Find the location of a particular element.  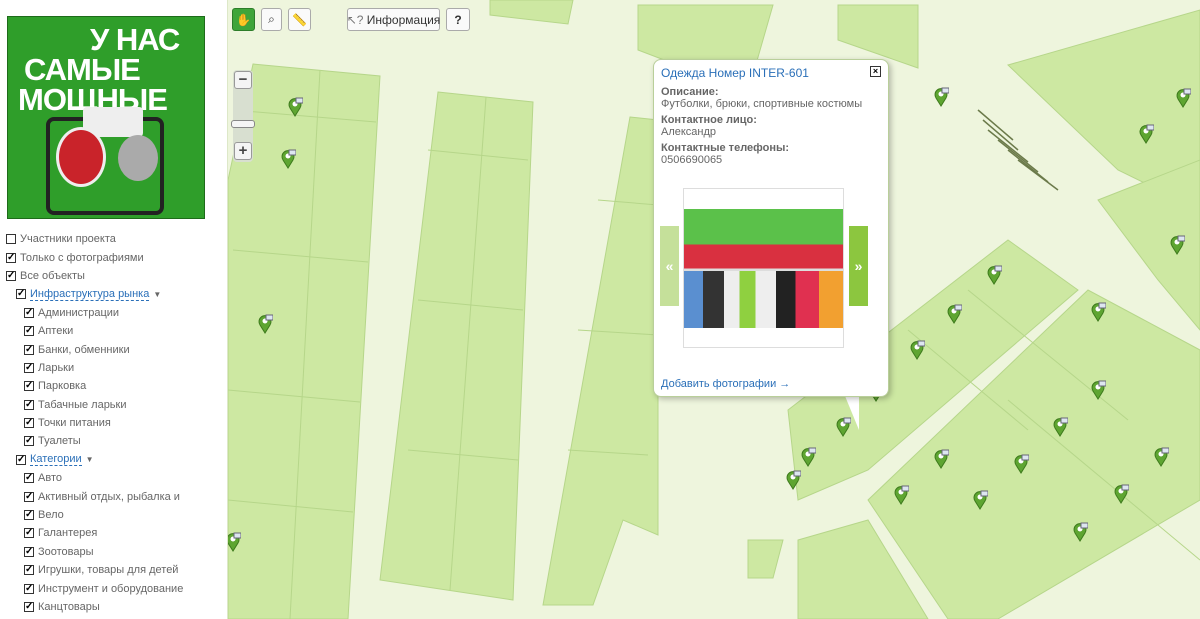

filter-item: ✓ Точки питания is located at coordinates (116, 423).